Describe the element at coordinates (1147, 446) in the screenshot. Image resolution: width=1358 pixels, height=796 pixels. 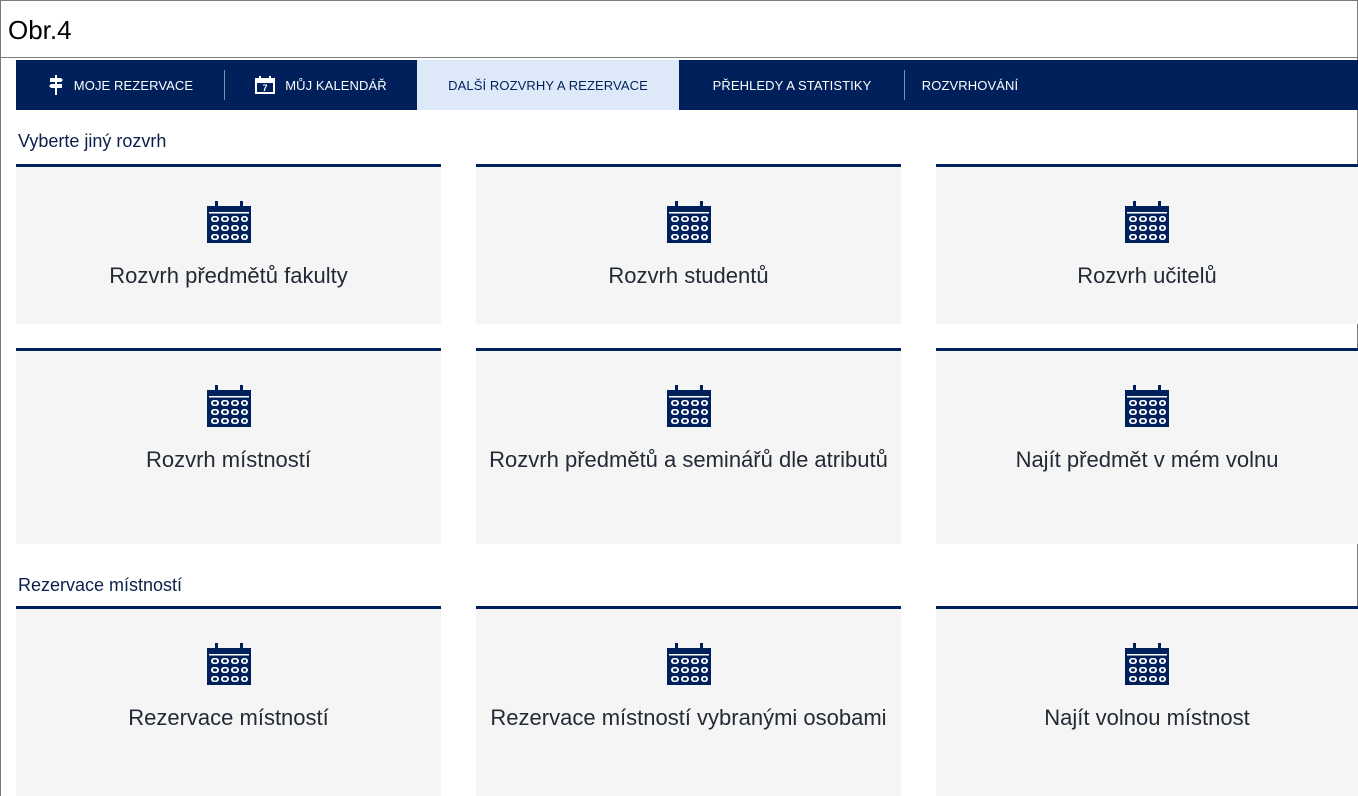
I see `card-najit-predmet: Najít předmět v mém volnu` at that location.